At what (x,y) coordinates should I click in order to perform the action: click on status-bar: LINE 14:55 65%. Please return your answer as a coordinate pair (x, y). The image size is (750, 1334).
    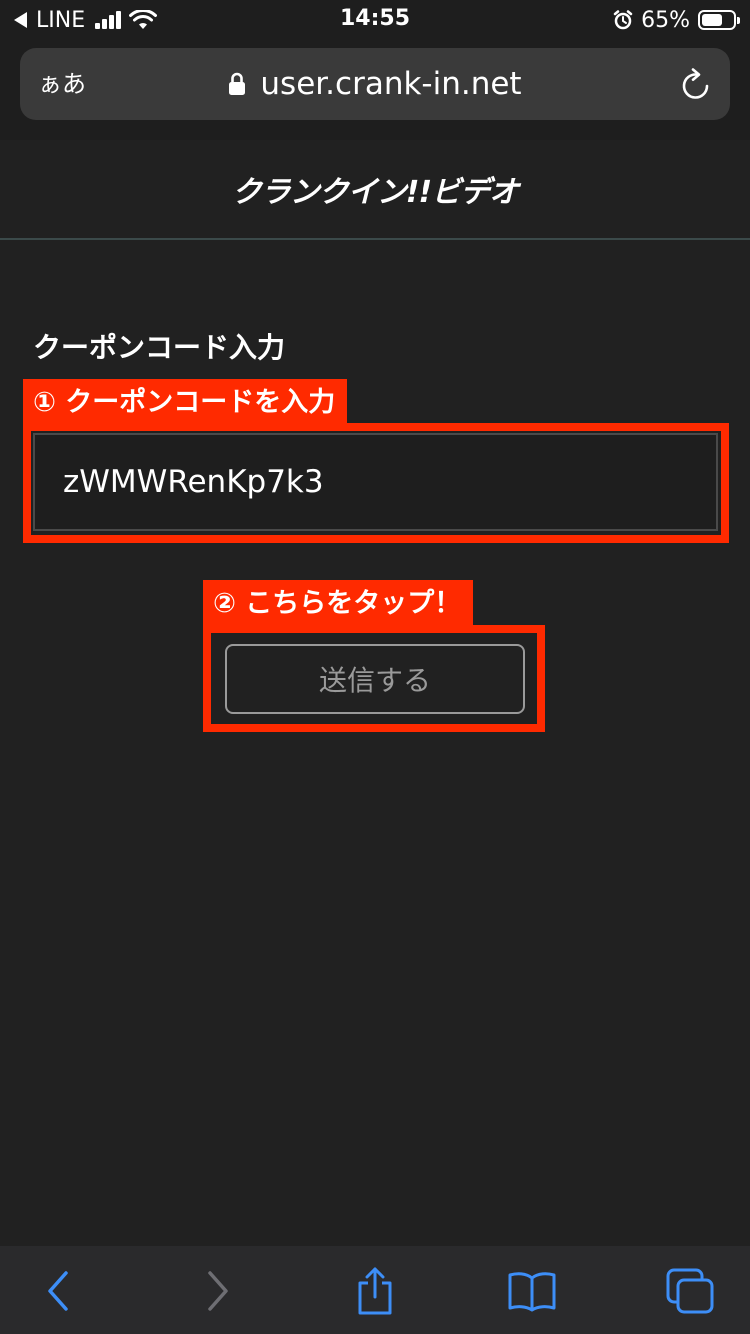
    Looking at the image, I should click on (375, 20).